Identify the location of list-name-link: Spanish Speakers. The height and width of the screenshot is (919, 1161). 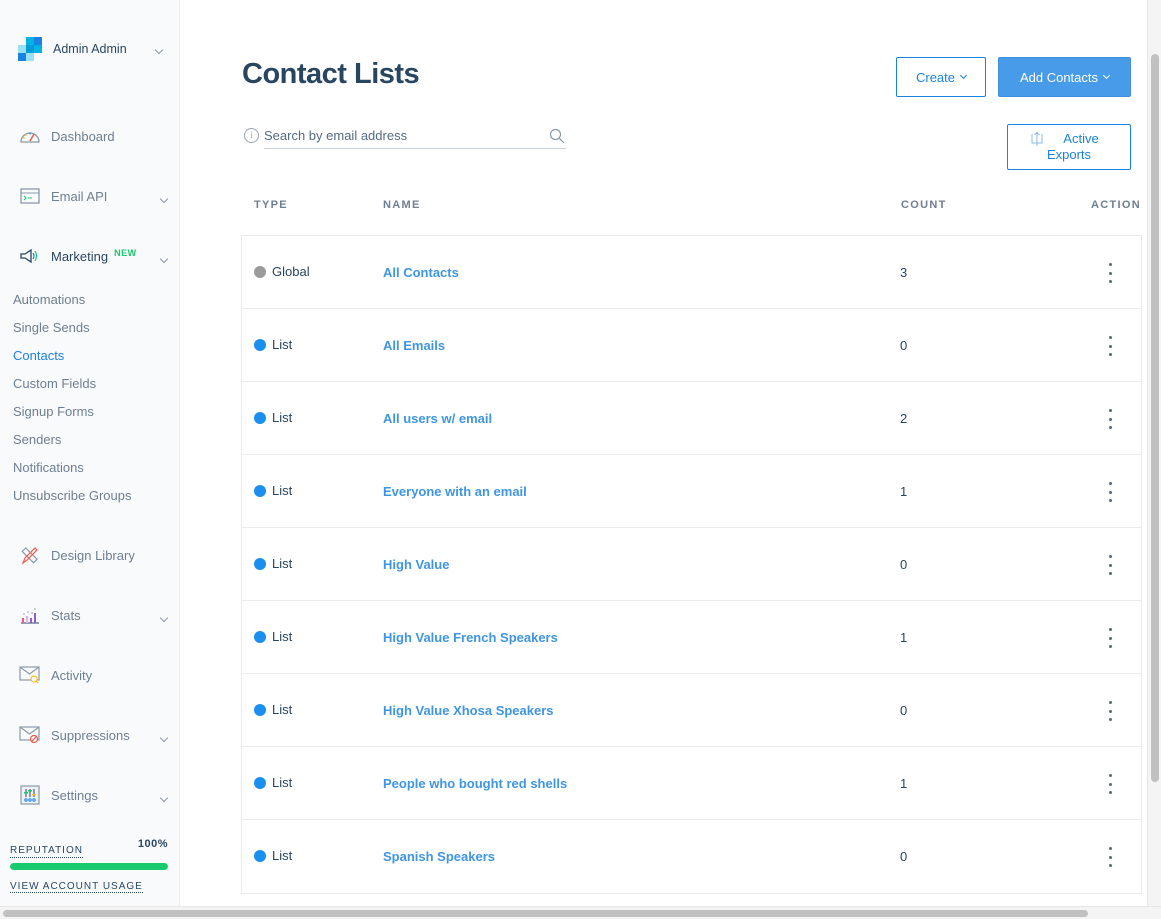
(439, 856).